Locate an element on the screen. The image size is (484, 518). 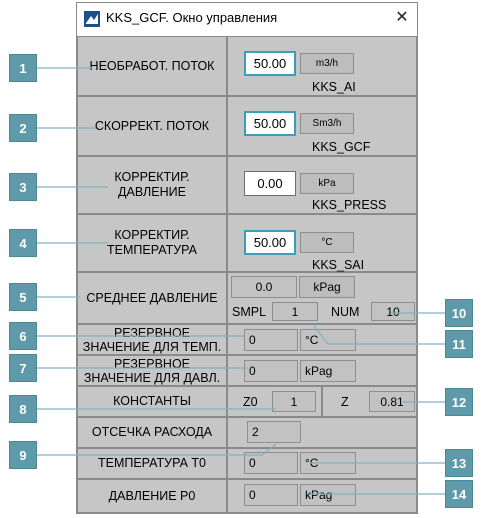
callout-badge-11: 11 is located at coordinates (459, 344).